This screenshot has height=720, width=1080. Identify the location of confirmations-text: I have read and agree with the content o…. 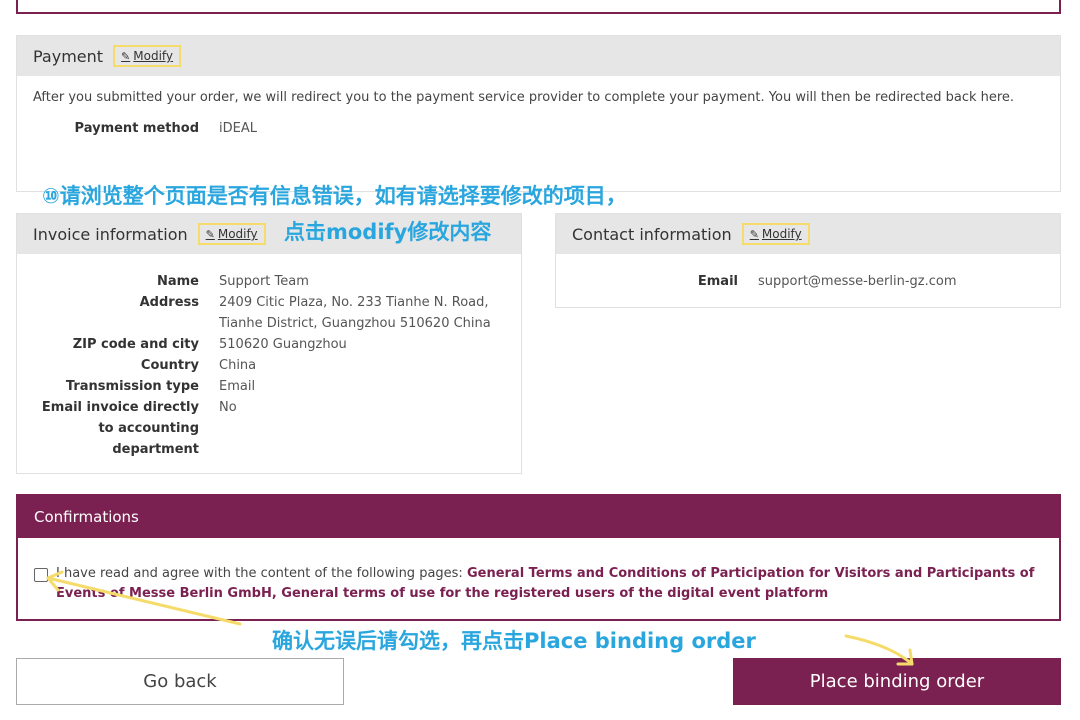
(261, 573).